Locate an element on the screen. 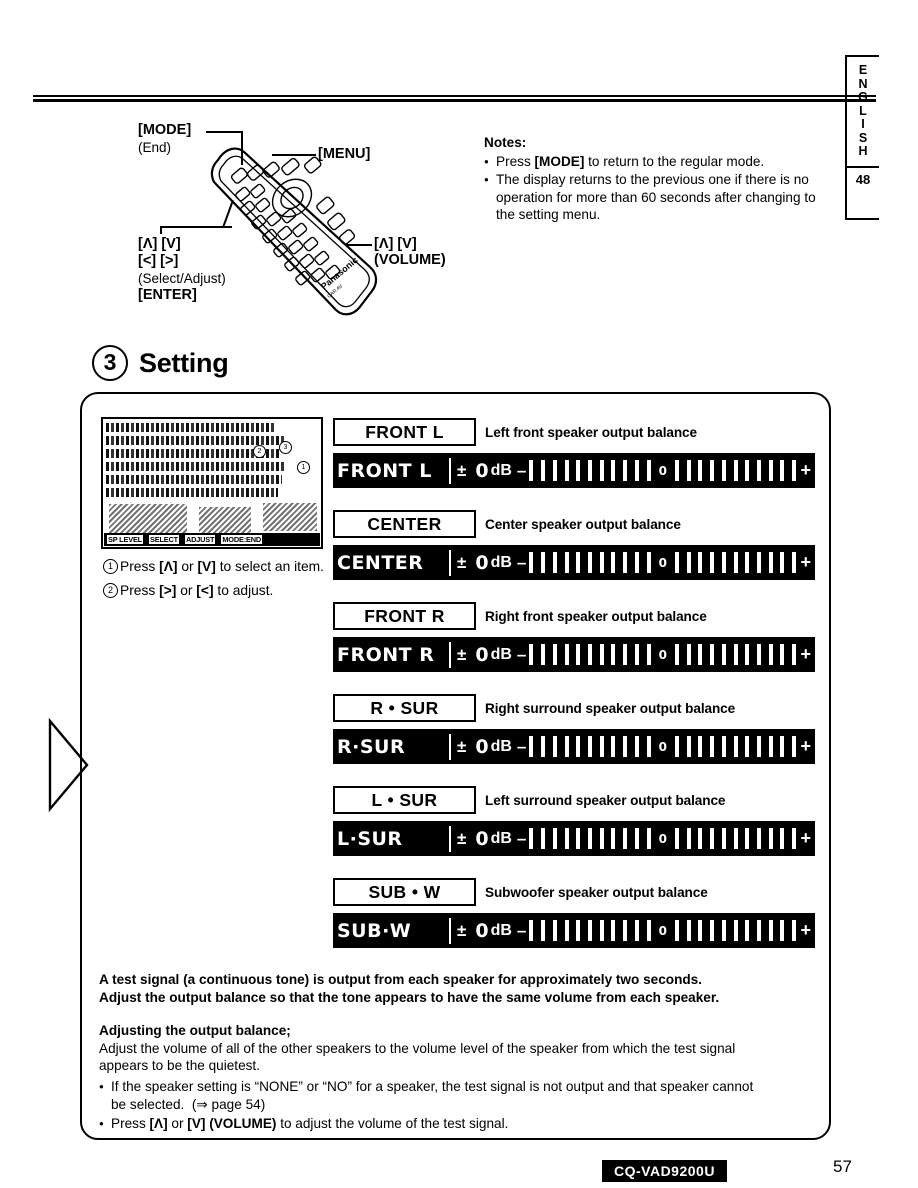  speaker-description: Center speaker output balance is located at coordinates (583, 524).